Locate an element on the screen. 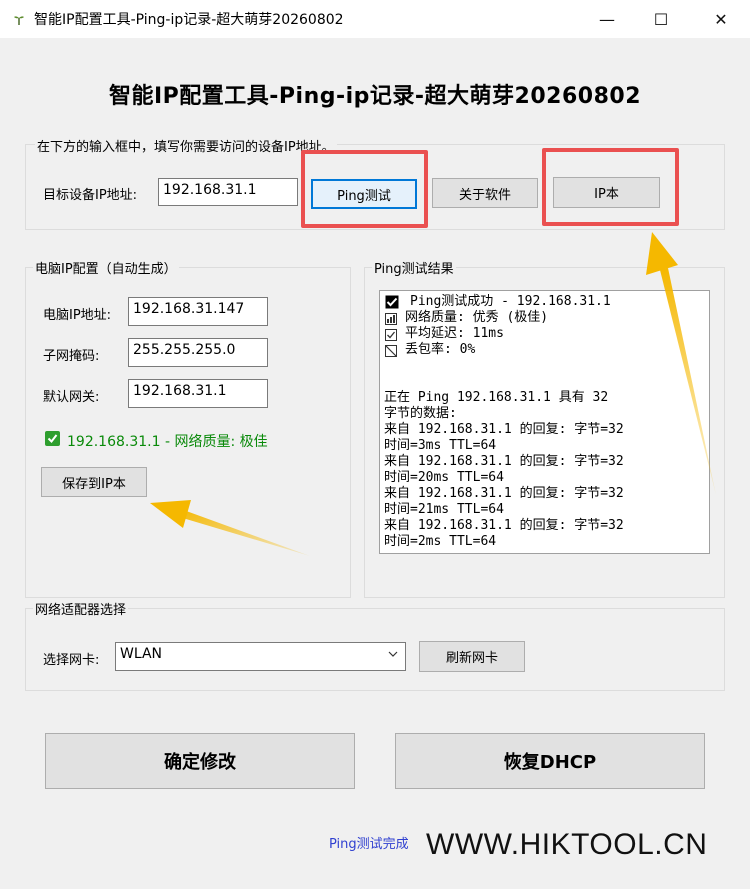  result-line: Ping测试成功 - 192.168.31.1 is located at coordinates (510, 301).